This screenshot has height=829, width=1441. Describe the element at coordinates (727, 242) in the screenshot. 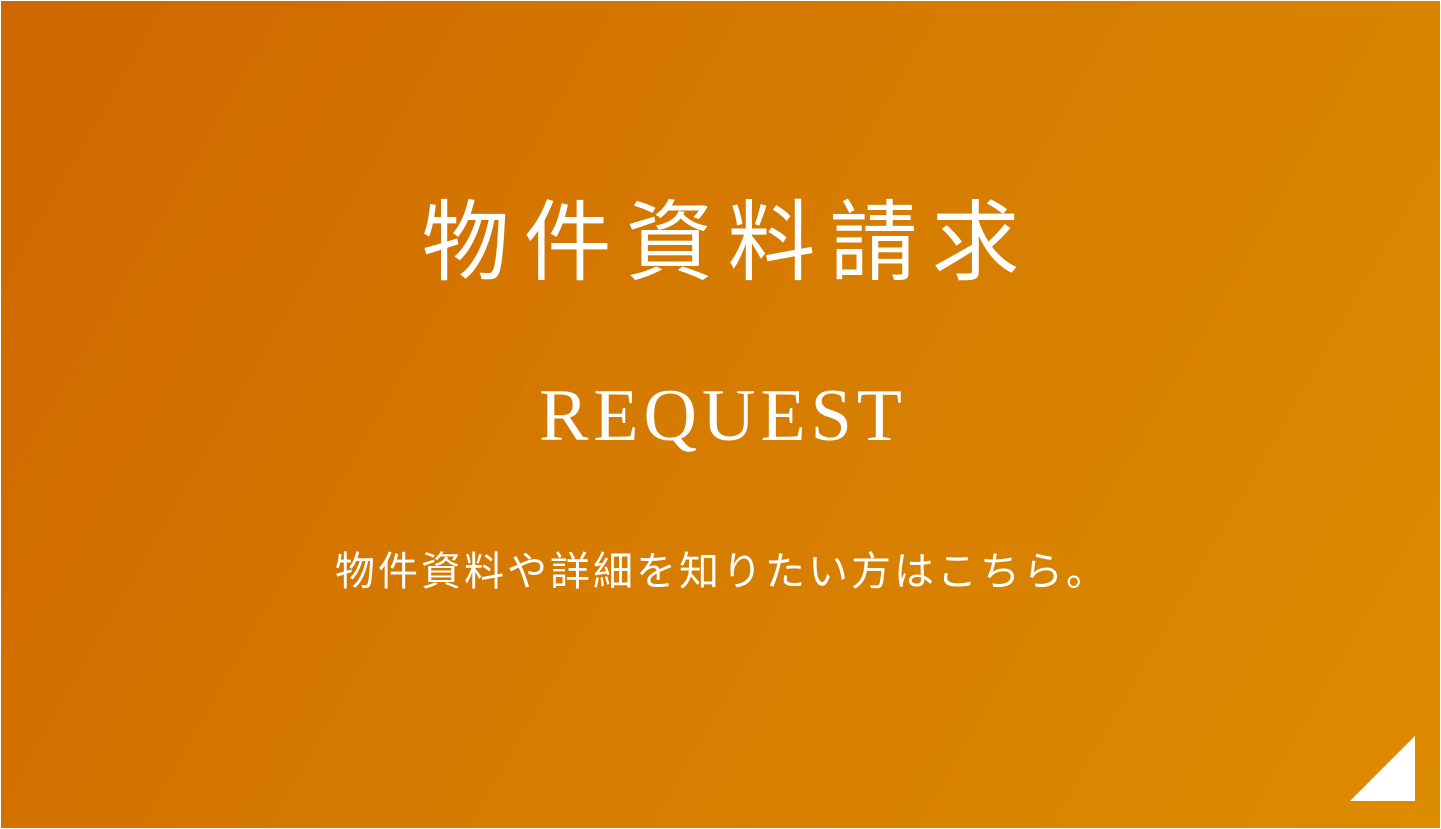

I see `banner-title: 物件資料請求` at that location.